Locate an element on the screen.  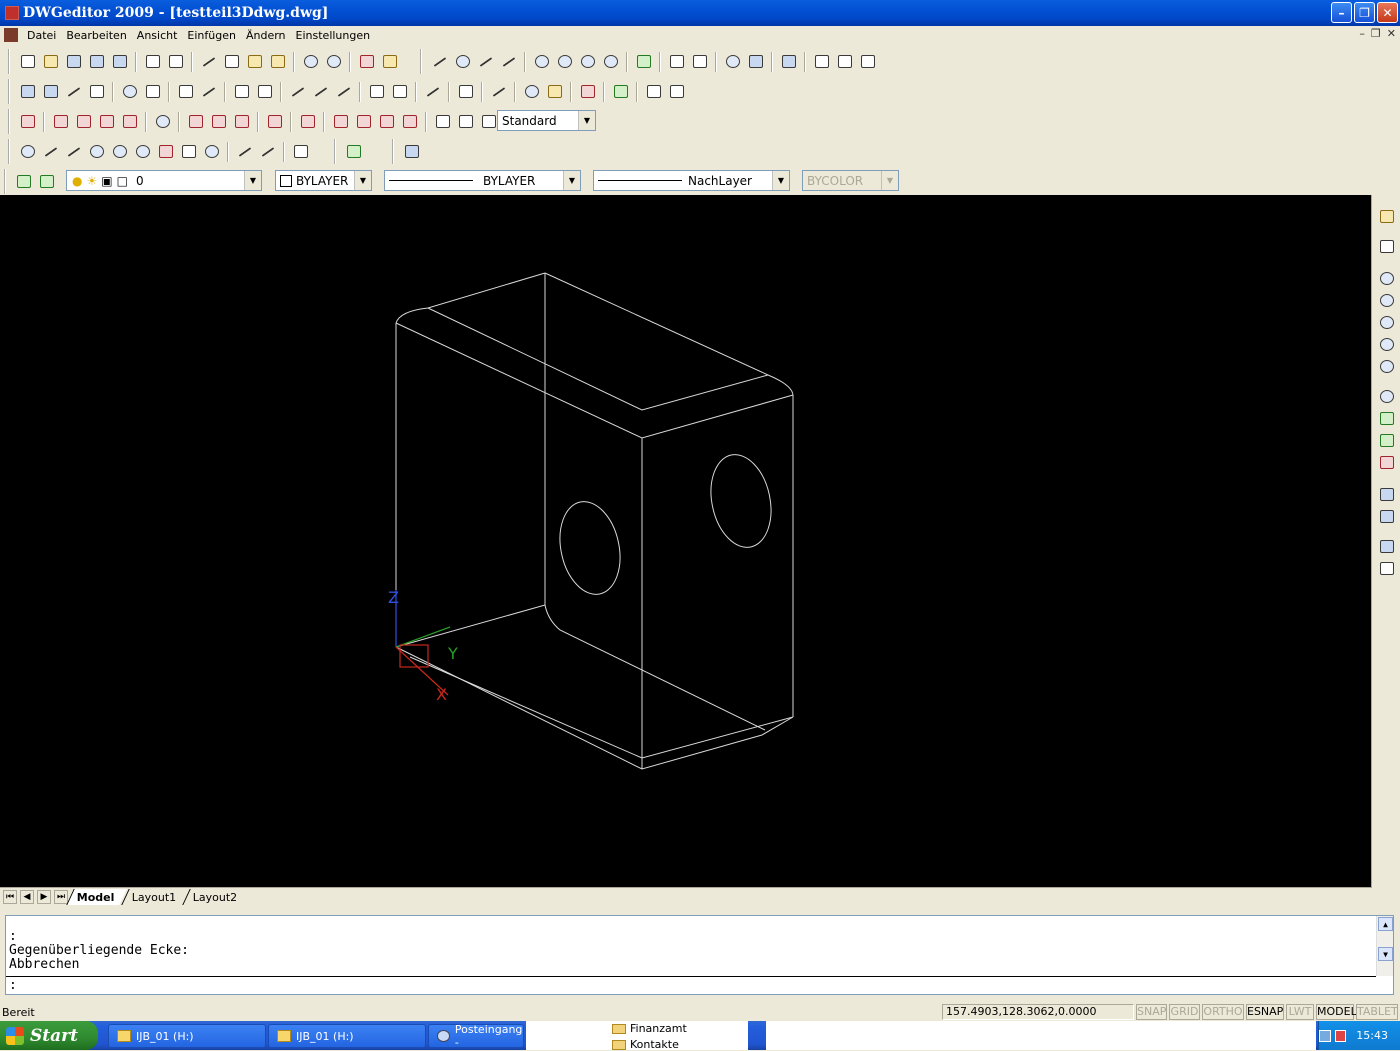
taskbar-item-explorer-1: IJB_01 (H:) is located at coordinates (187, 1036).